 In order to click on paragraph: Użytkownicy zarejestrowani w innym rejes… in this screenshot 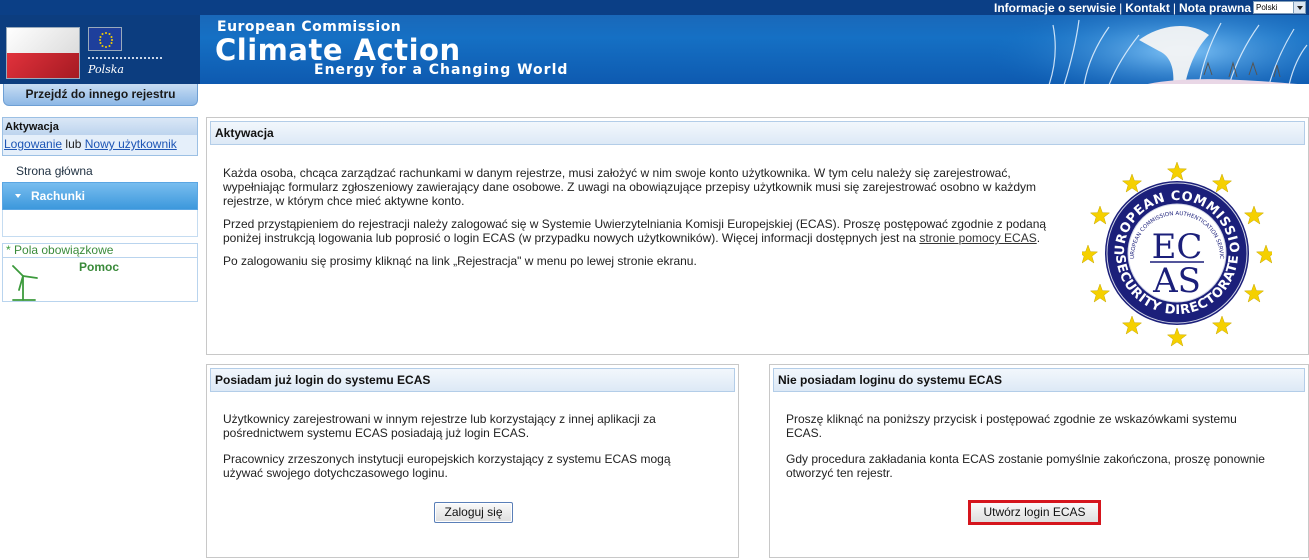, I will do `click(439, 426)`.